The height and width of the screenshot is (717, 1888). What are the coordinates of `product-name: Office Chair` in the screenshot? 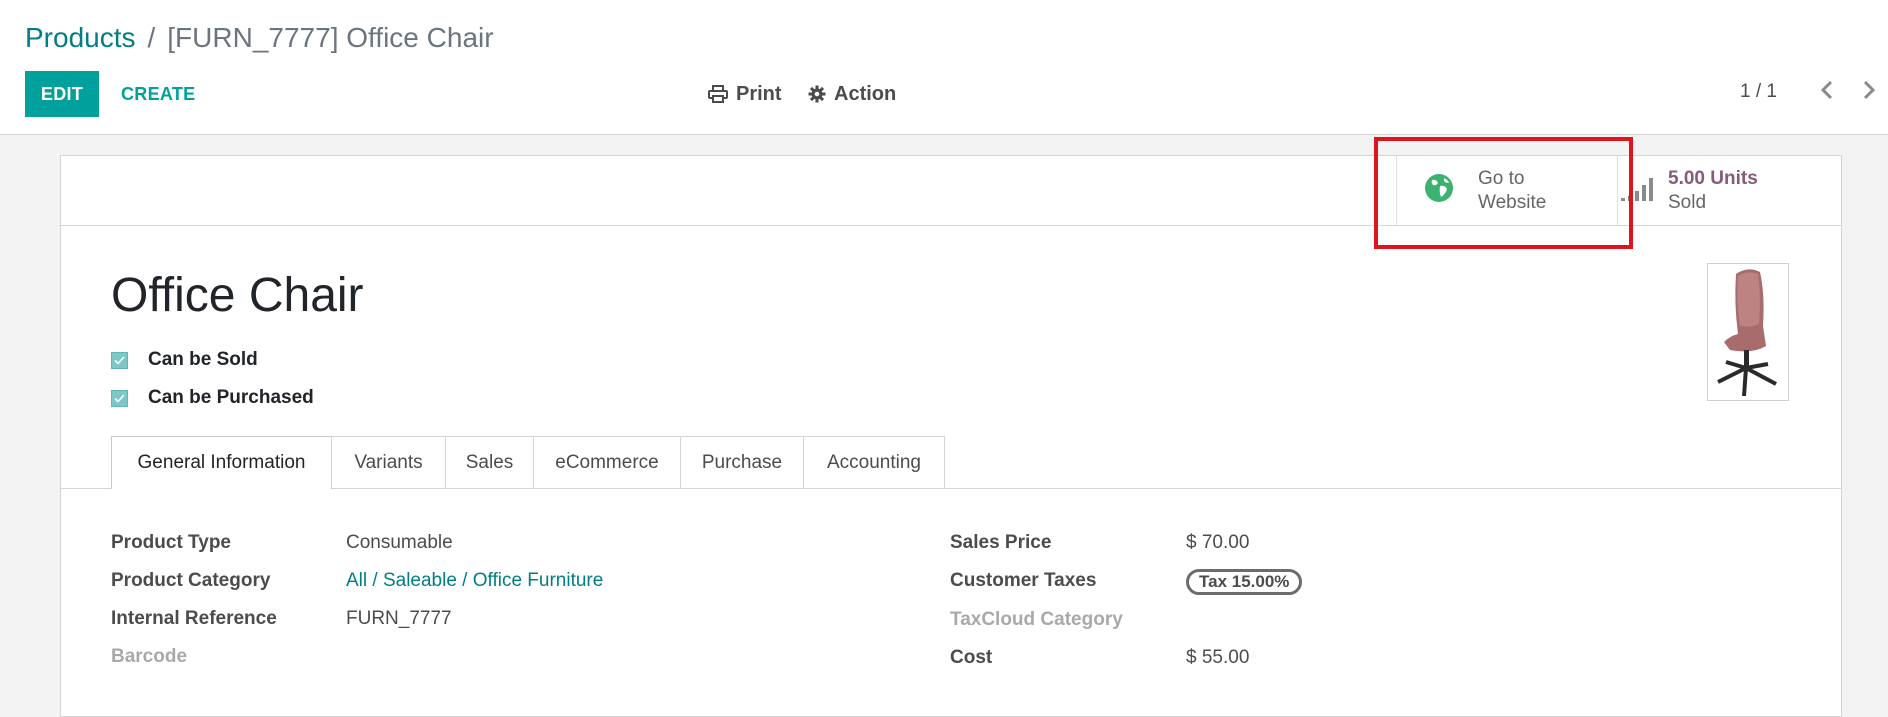 It's located at (237, 296).